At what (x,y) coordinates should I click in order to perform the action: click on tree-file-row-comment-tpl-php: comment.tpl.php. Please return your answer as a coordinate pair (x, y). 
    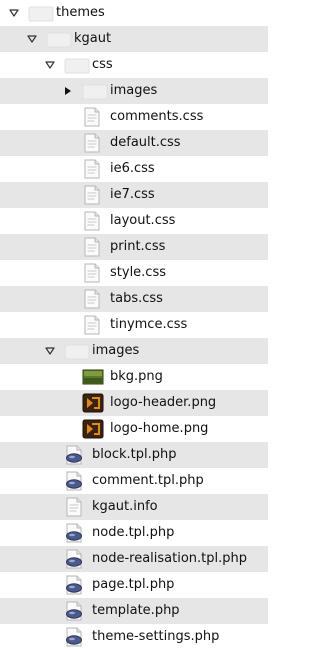
    Looking at the image, I should click on (134, 481).